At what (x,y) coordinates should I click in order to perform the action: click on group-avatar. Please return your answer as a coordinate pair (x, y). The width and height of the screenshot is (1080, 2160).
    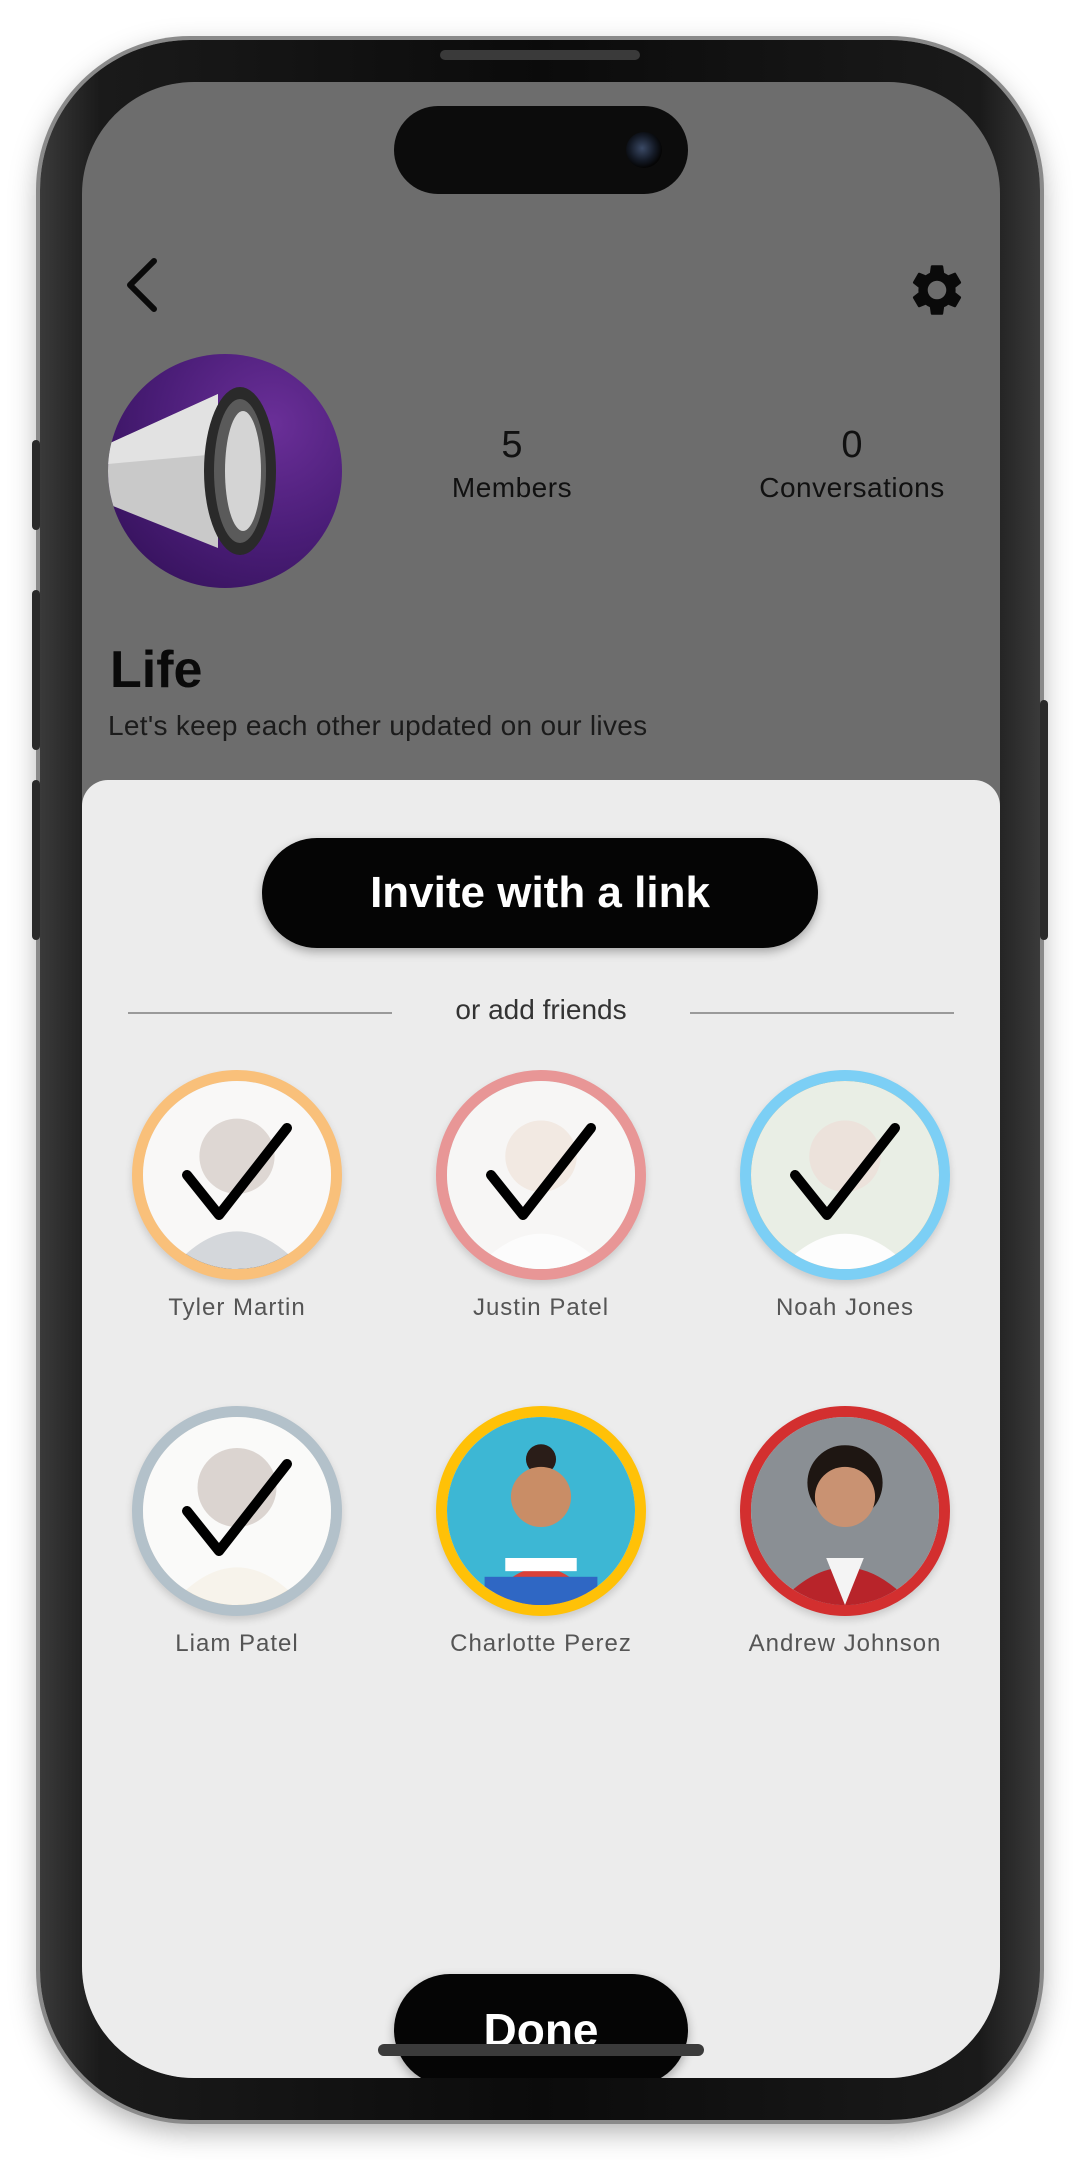
    Looking at the image, I should click on (225, 471).